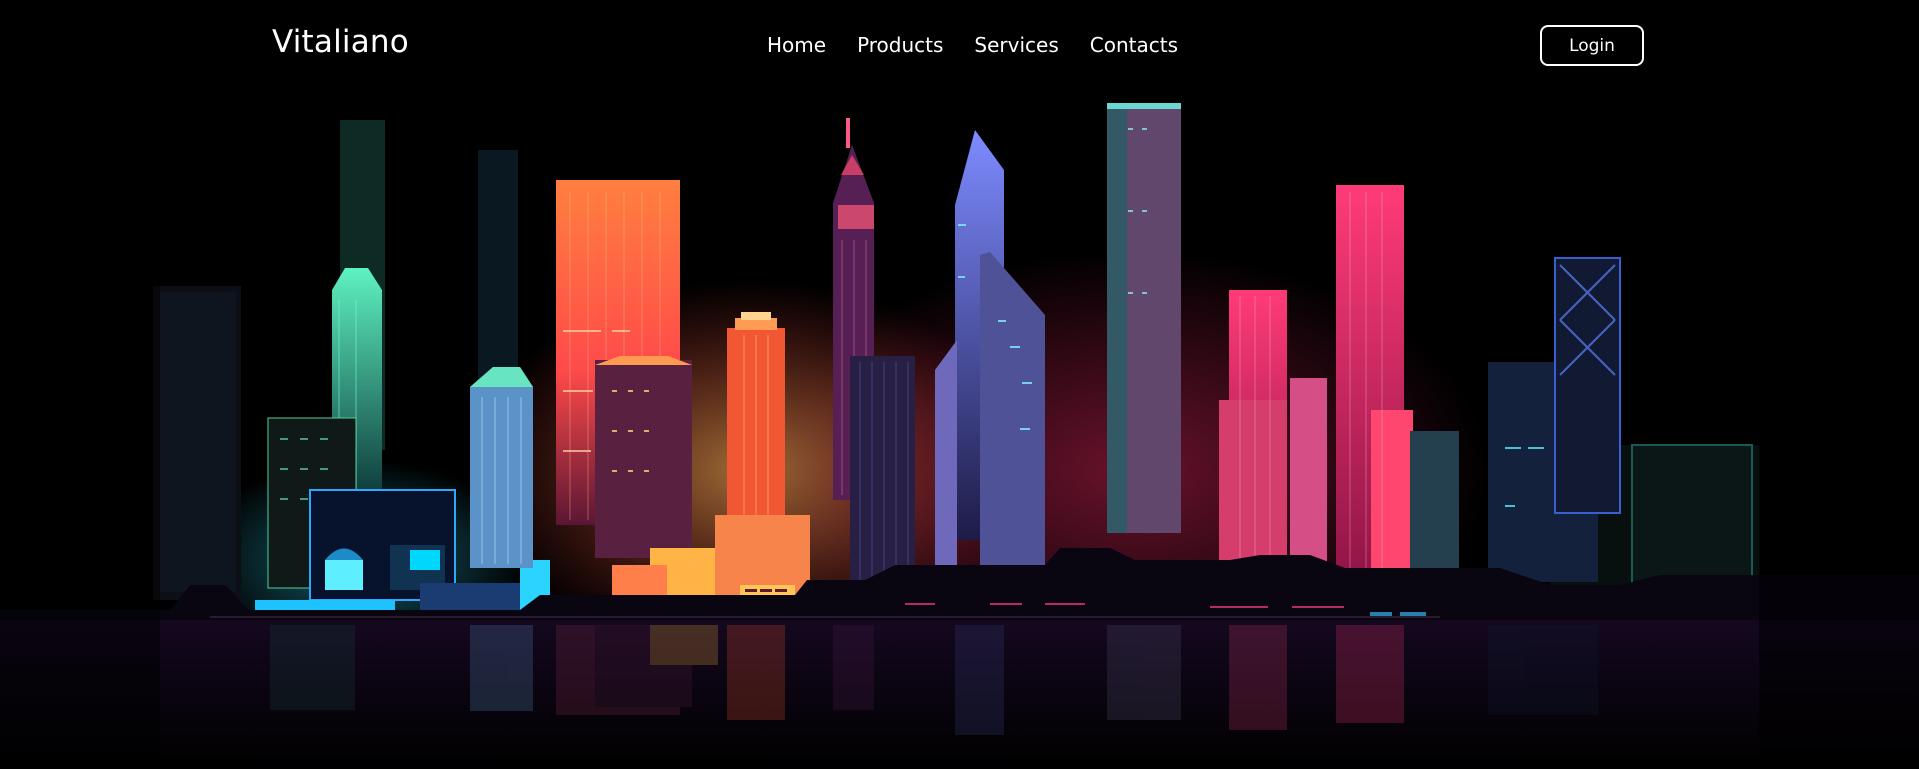  What do you see at coordinates (972, 45) in the screenshot?
I see `main-navigation: Home Products Services Contacts` at bounding box center [972, 45].